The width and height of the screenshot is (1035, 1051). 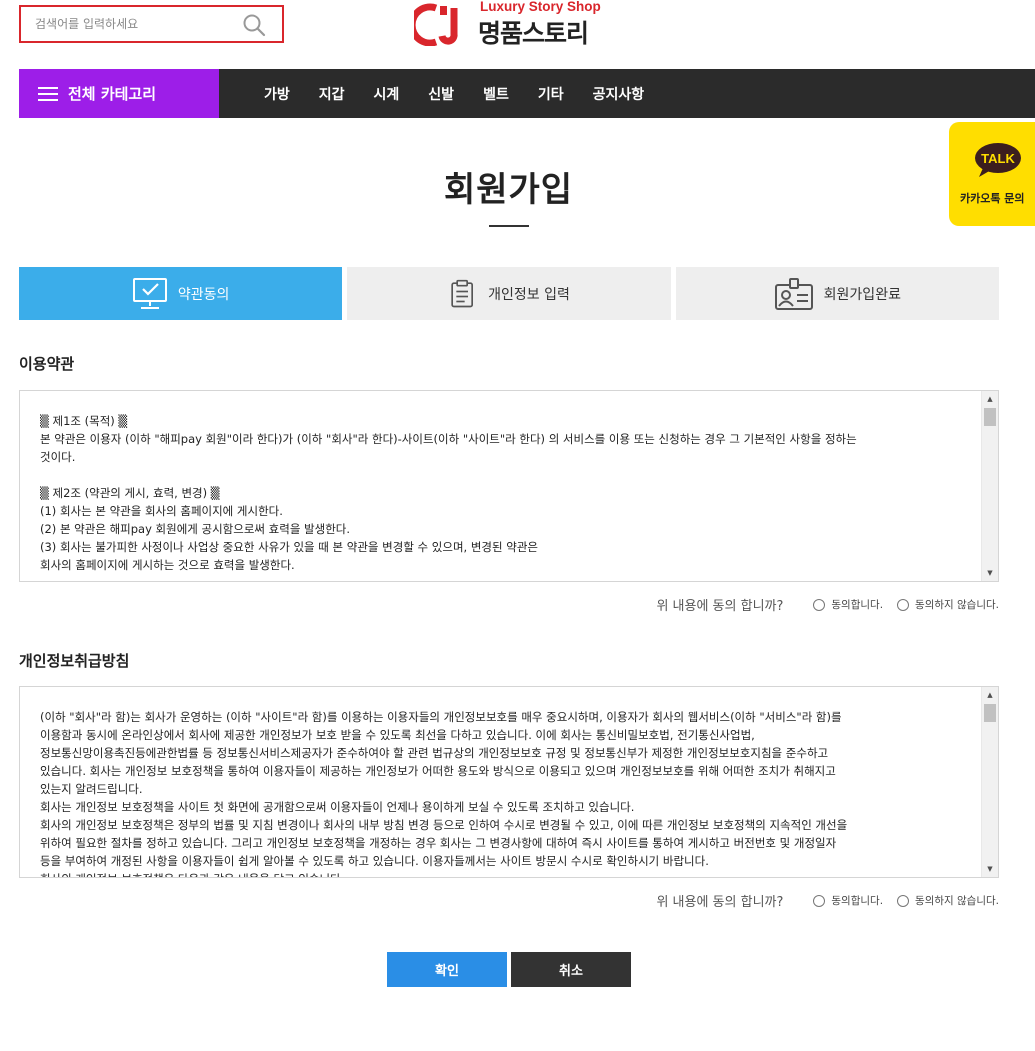 What do you see at coordinates (74, 661) in the screenshot?
I see `privacy-section-title: 개인정보취급방침` at bounding box center [74, 661].